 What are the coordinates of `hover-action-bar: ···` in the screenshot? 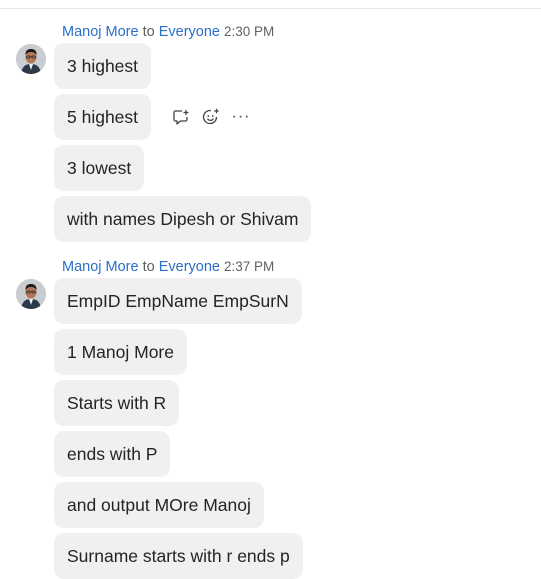 It's located at (211, 117).